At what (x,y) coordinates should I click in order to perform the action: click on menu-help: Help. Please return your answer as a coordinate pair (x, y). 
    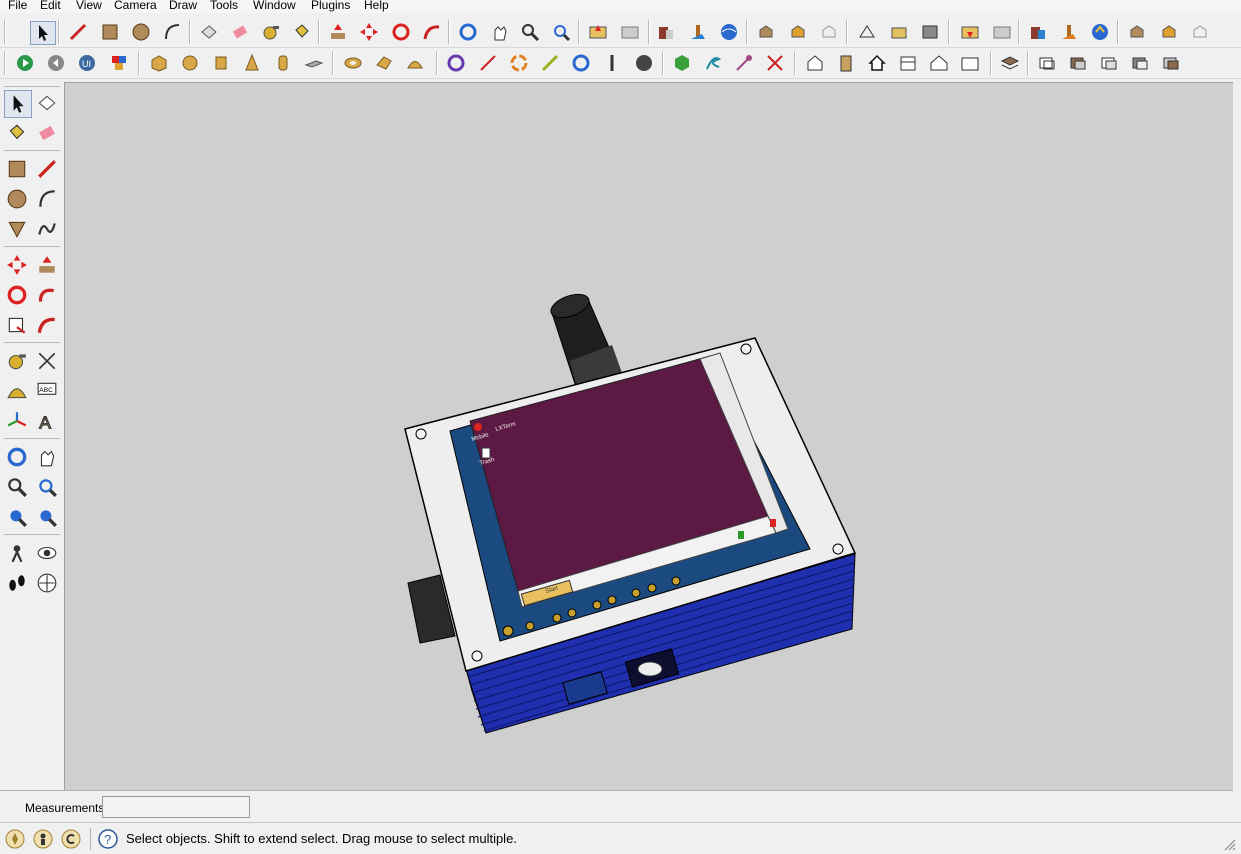
    Looking at the image, I should click on (376, 6).